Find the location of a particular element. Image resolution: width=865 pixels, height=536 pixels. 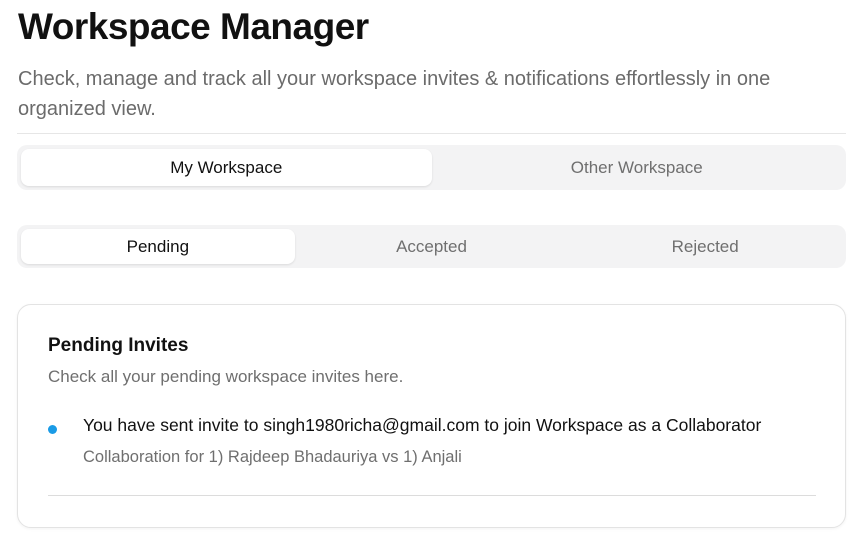

tab-other-workspace: Other Workspace is located at coordinates (637, 167).